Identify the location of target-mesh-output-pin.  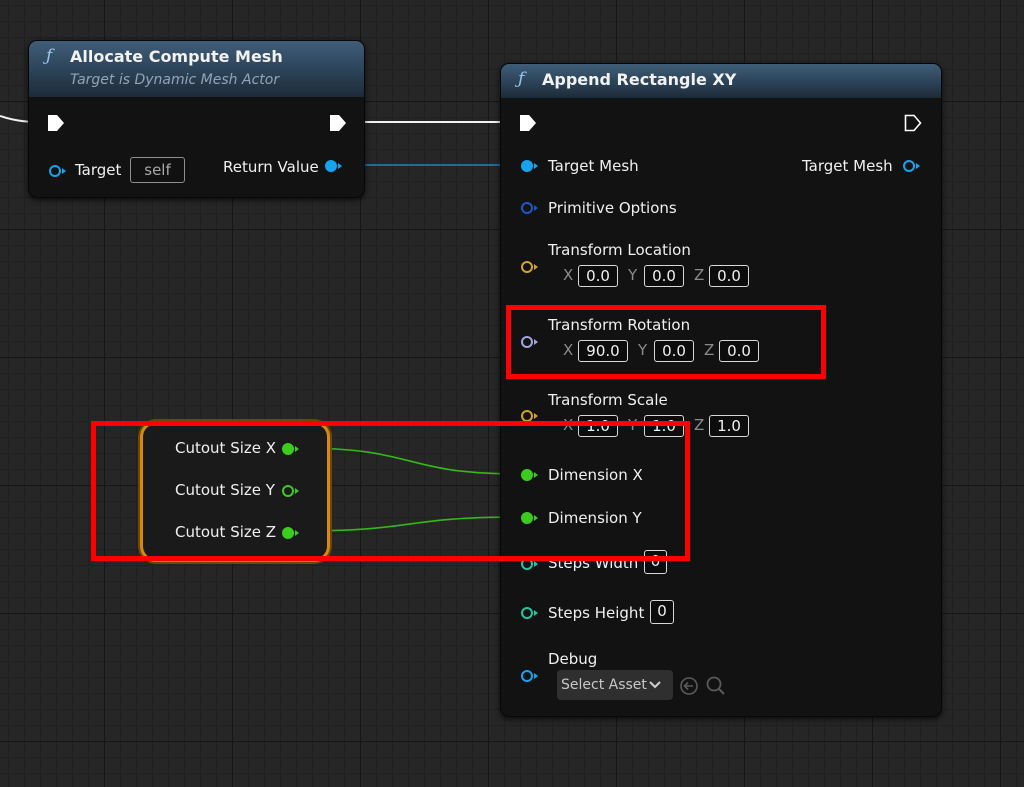
(909, 166).